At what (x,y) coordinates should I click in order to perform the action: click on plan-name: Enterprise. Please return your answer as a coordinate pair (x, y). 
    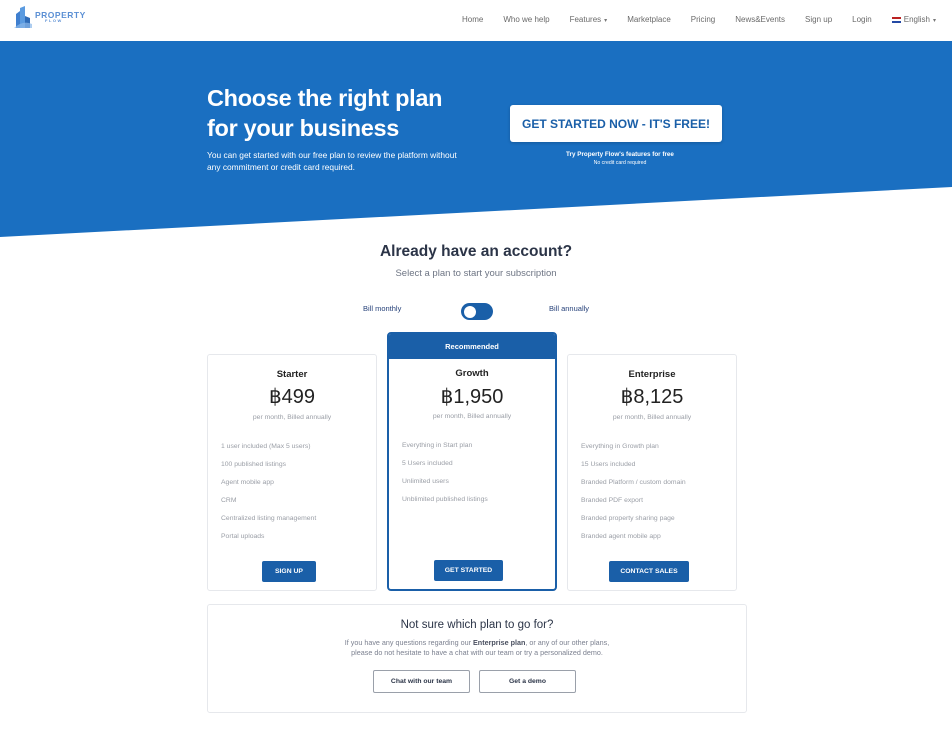
    Looking at the image, I should click on (652, 374).